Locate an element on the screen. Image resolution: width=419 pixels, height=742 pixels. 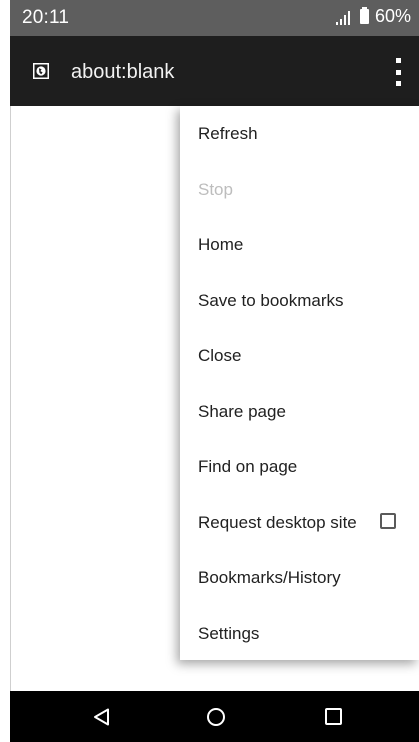
back-icon is located at coordinates (102, 717).